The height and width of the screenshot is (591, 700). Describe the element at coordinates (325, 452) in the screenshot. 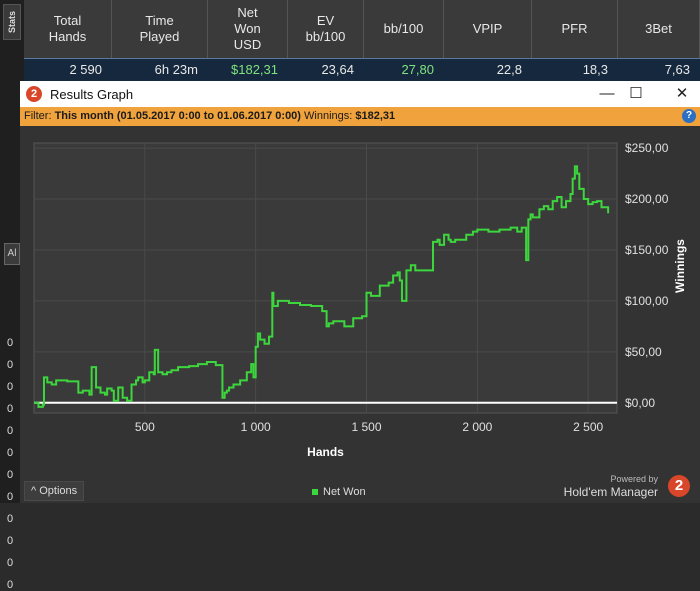

I see `x-axis-label: Hands` at that location.